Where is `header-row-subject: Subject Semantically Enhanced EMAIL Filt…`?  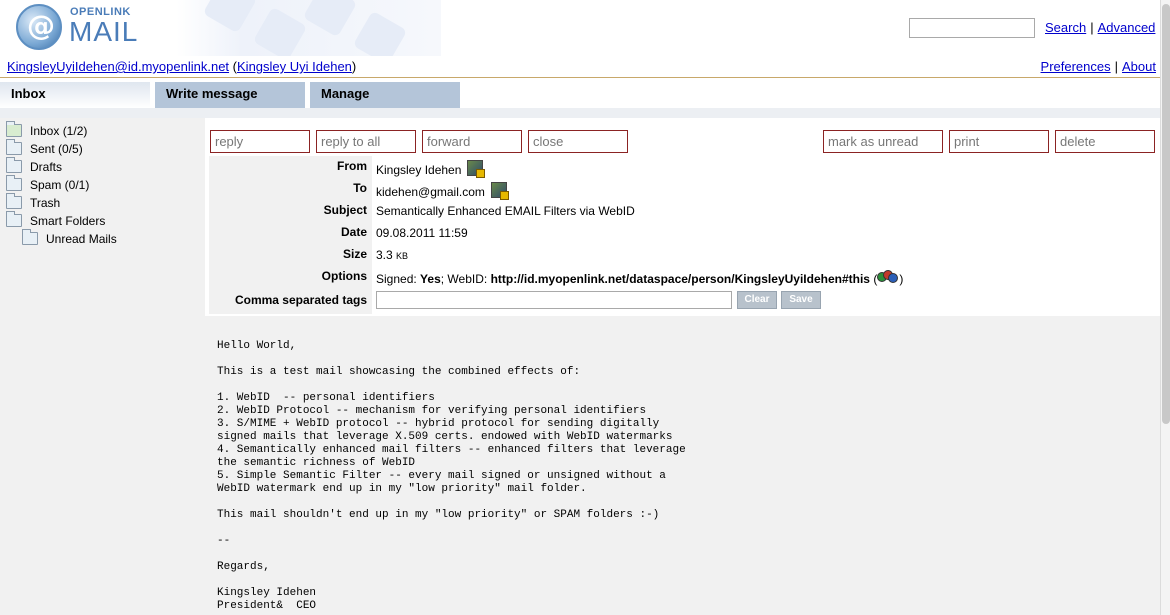 header-row-subject: Subject Semantically Enhanced EMAIL Filt… is located at coordinates (684, 211).